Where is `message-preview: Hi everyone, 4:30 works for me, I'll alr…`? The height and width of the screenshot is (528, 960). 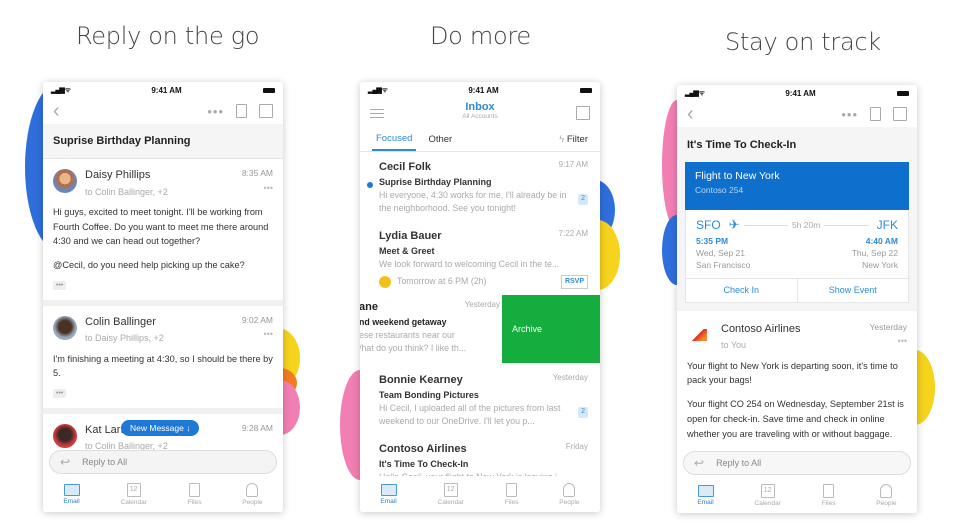 message-preview: Hi everyone, 4:30 works for me, I'll alr… is located at coordinates (473, 202).